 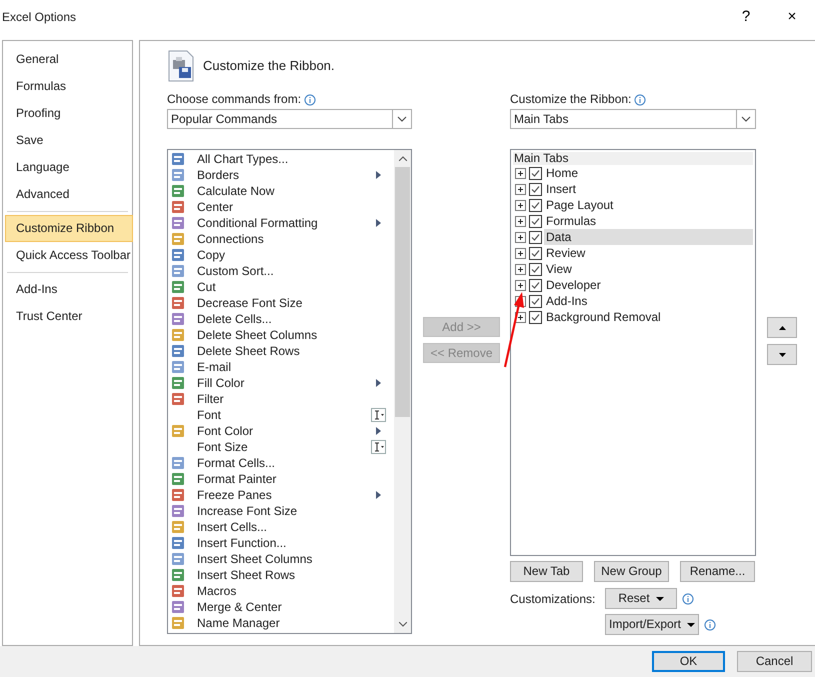 What do you see at coordinates (284, 511) in the screenshot?
I see `command-item: Increase Font Size` at bounding box center [284, 511].